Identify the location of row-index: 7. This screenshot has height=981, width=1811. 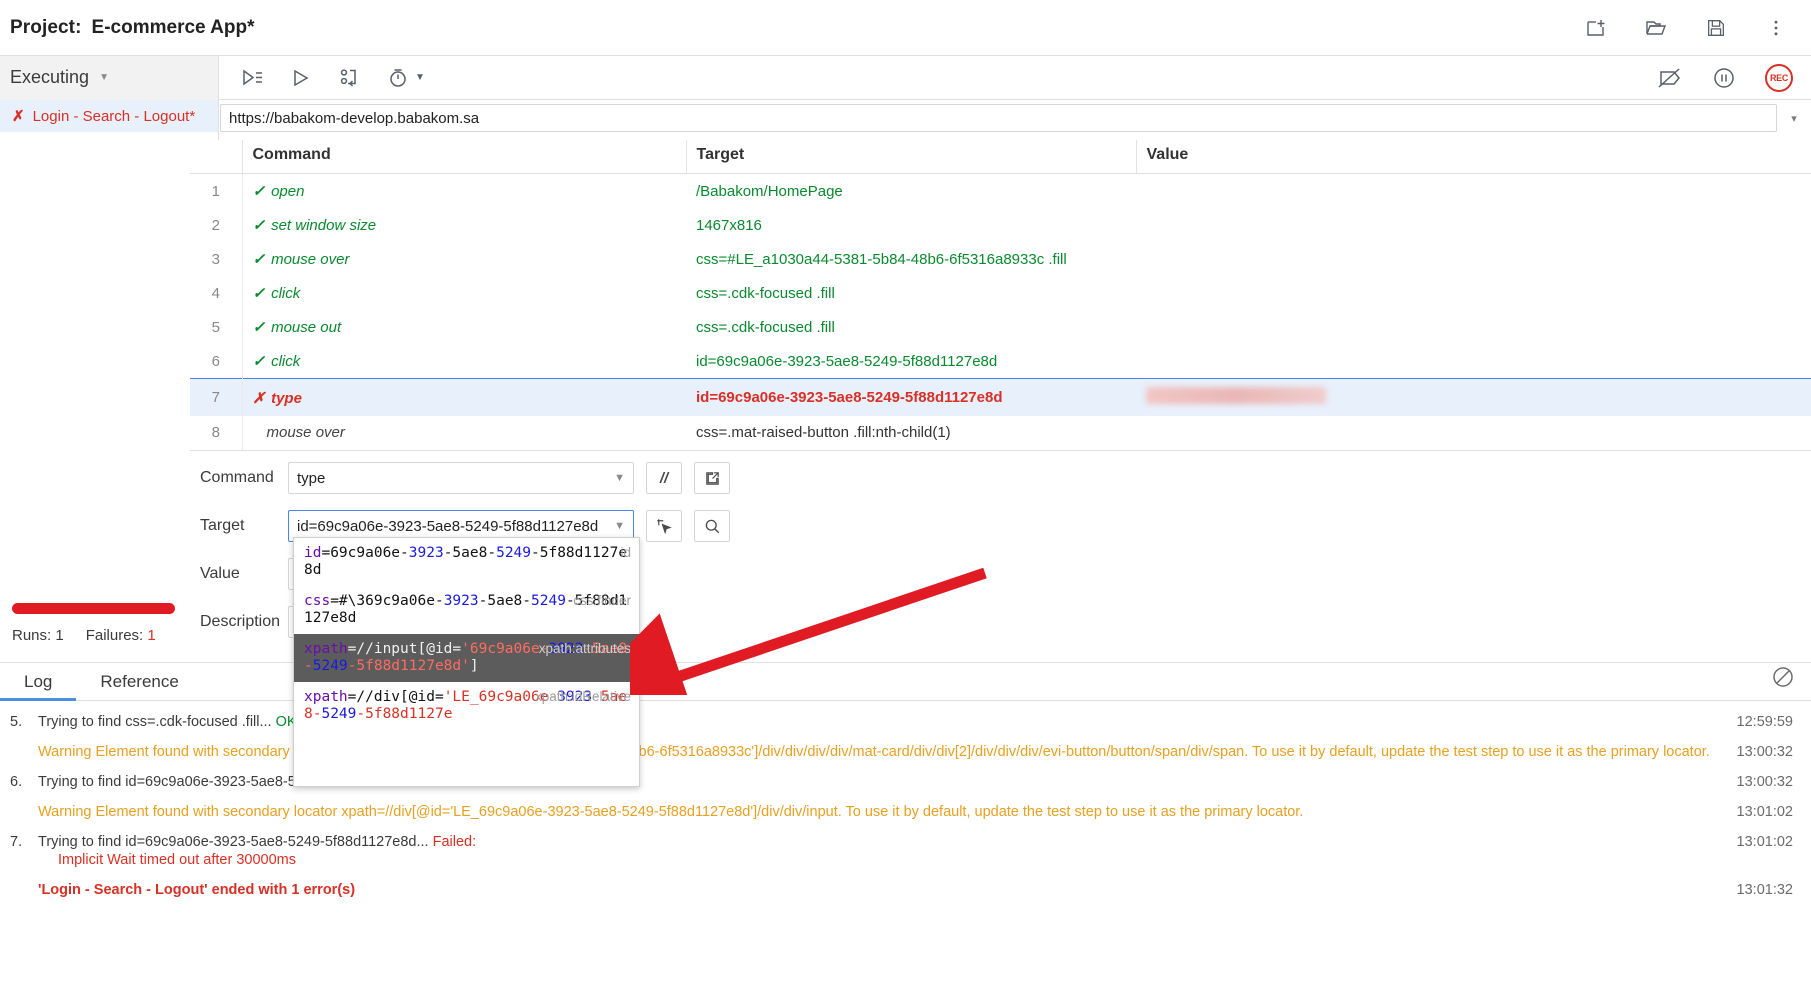
(215, 397).